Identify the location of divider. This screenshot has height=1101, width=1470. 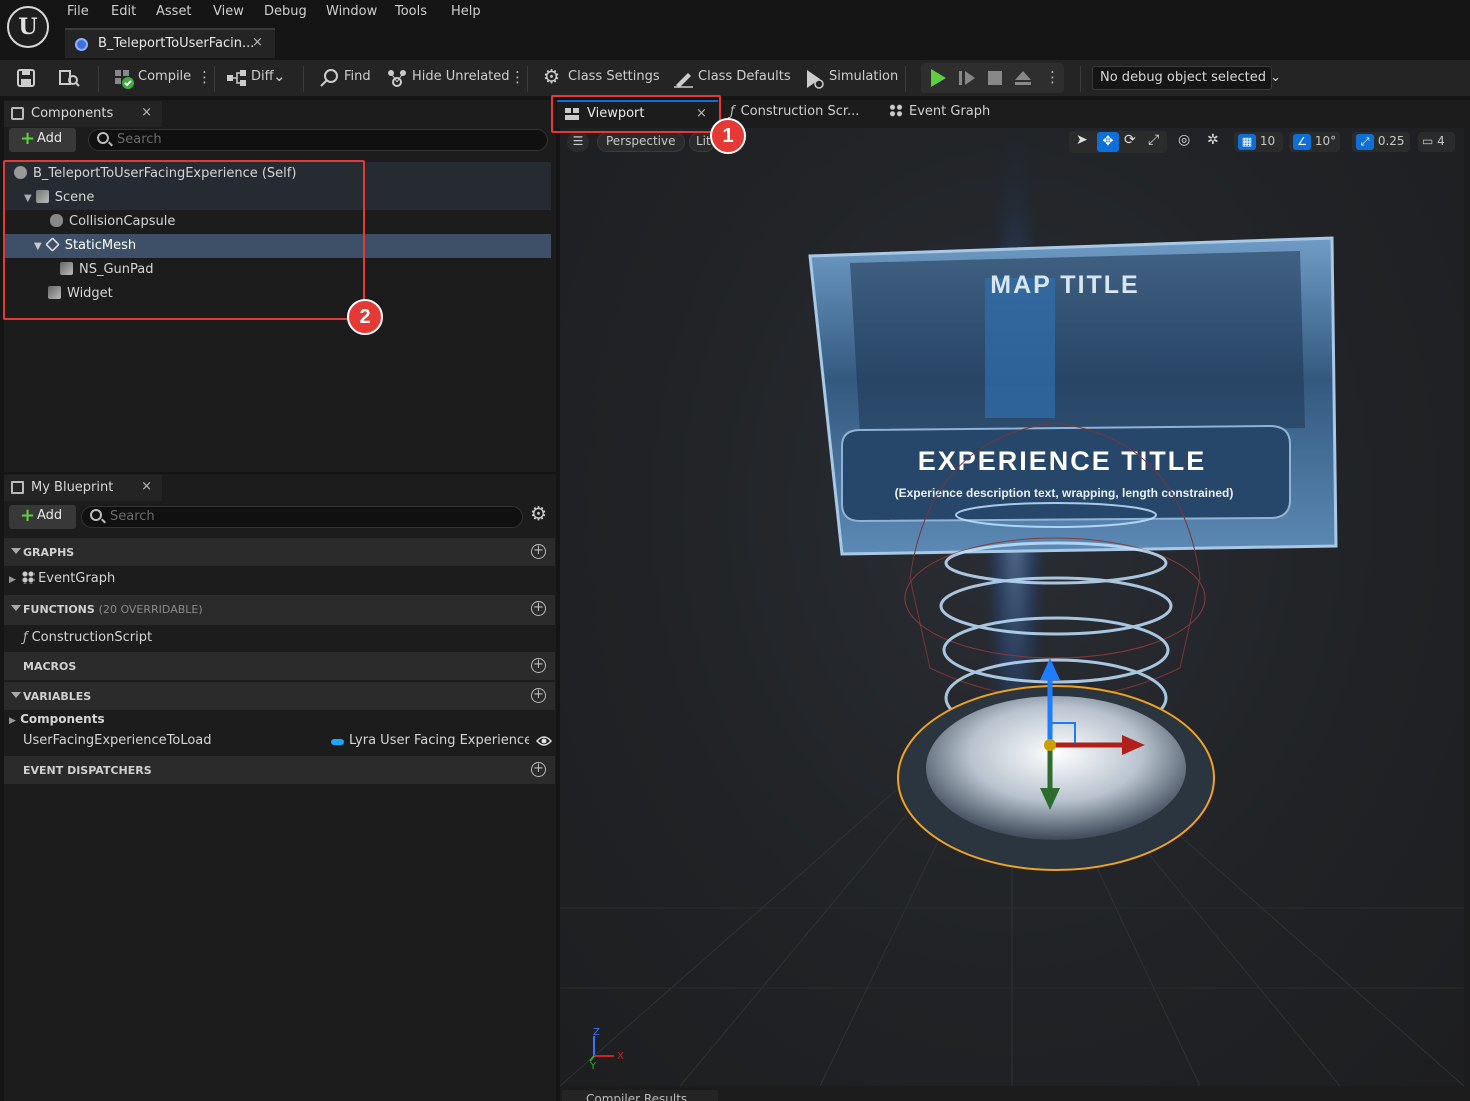
(1080, 79).